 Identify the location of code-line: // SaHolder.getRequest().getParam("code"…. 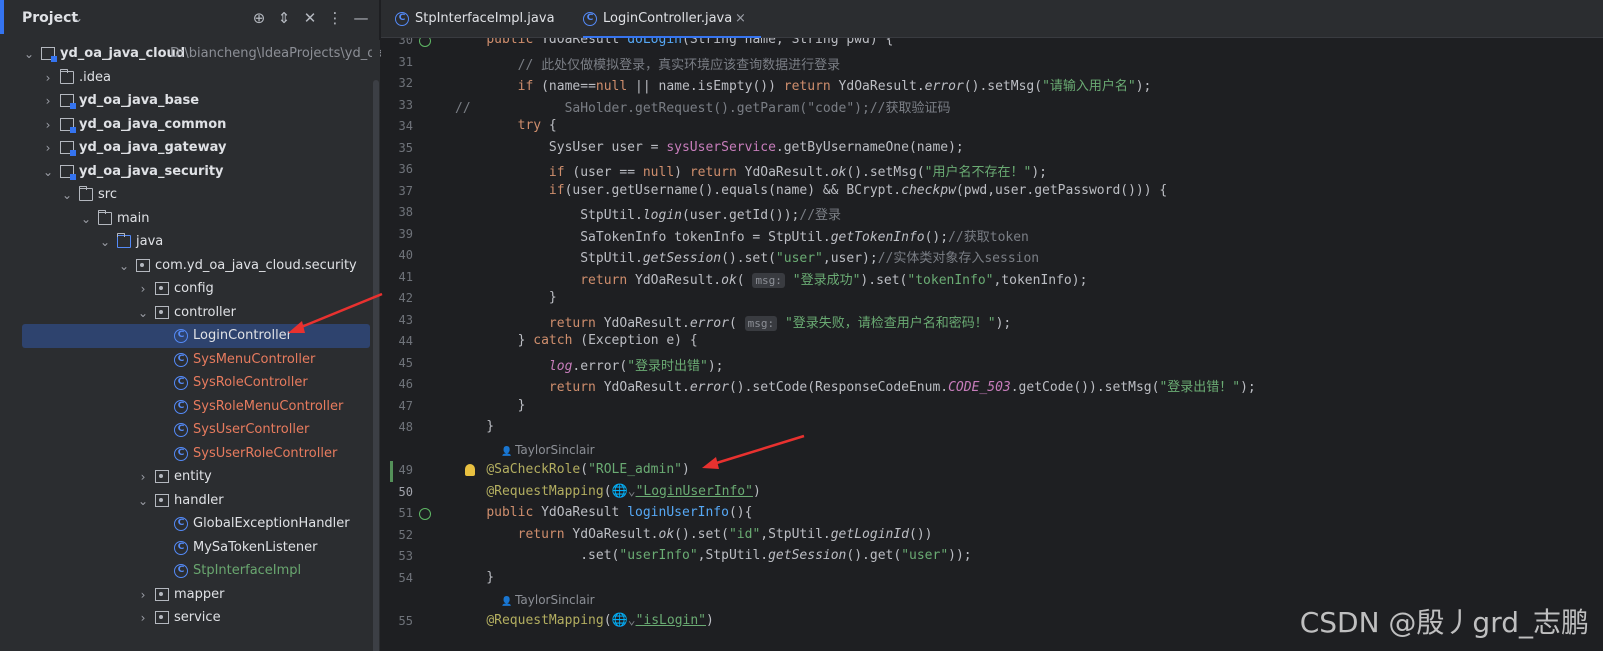
(702, 106).